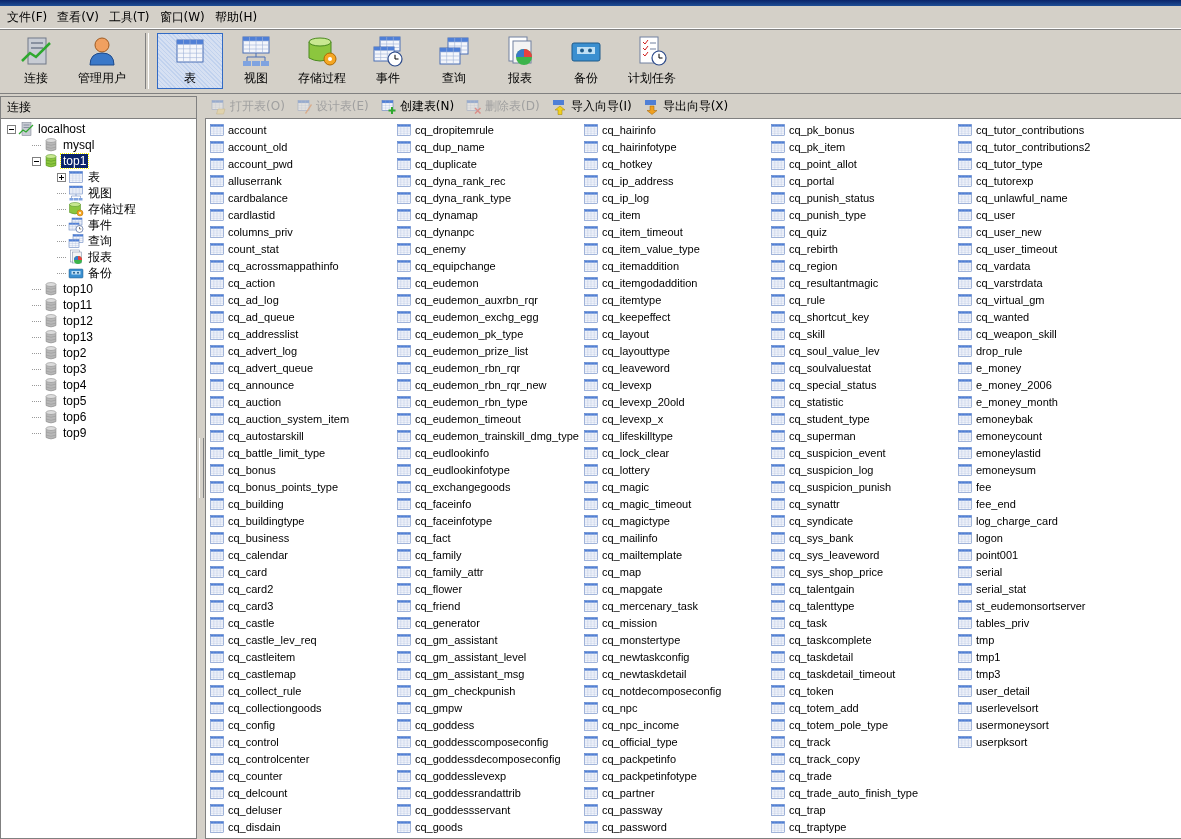 The height and width of the screenshot is (839, 1181). What do you see at coordinates (79, 145) in the screenshot?
I see `tree-item: mysql` at bounding box center [79, 145].